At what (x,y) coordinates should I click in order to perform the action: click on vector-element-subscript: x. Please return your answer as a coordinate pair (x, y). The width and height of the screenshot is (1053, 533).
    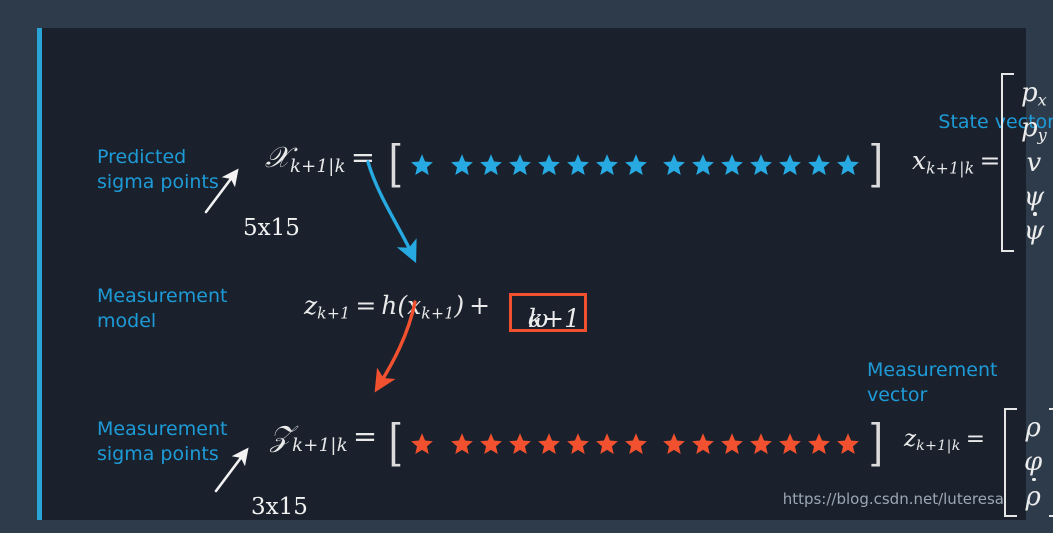
    Looking at the image, I should click on (1042, 100).